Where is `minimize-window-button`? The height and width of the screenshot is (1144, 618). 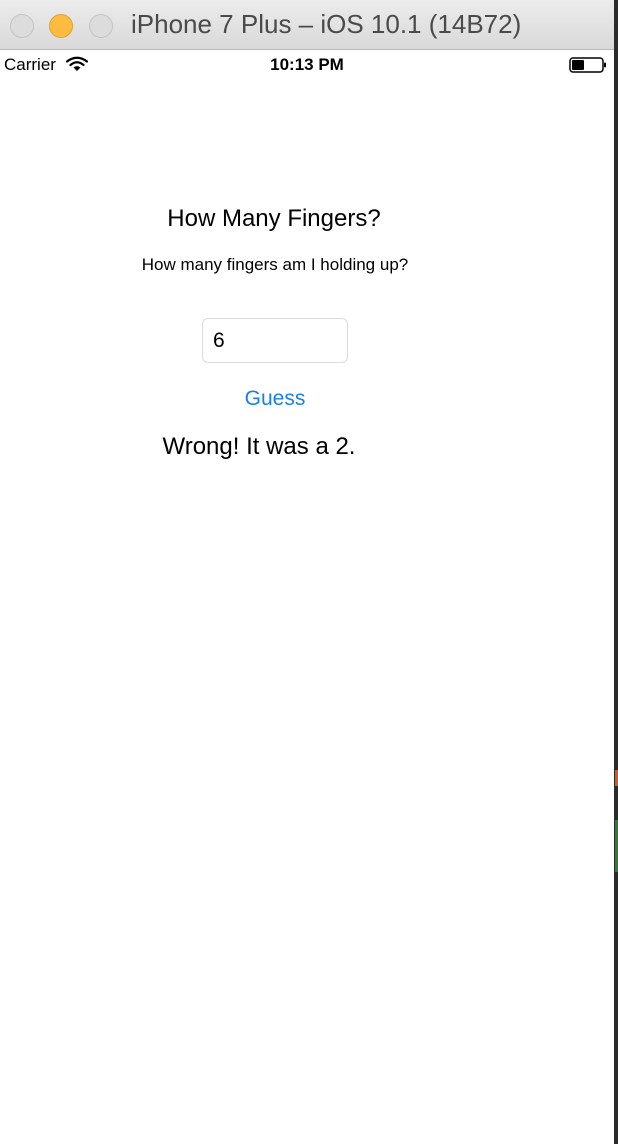
minimize-window-button is located at coordinates (61, 26).